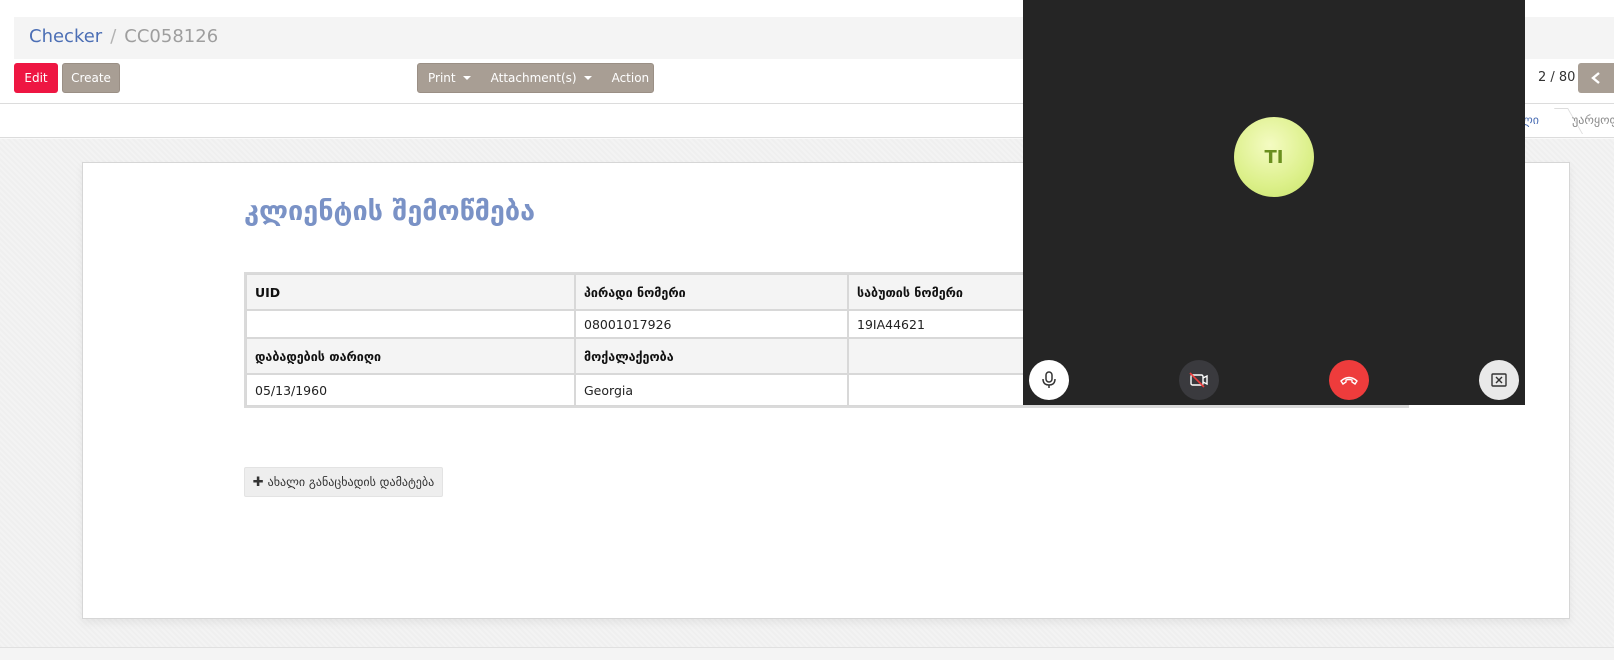 This screenshot has height=660, width=1614. I want to click on header-personal-number: პირადი ნომერი, so click(711, 292).